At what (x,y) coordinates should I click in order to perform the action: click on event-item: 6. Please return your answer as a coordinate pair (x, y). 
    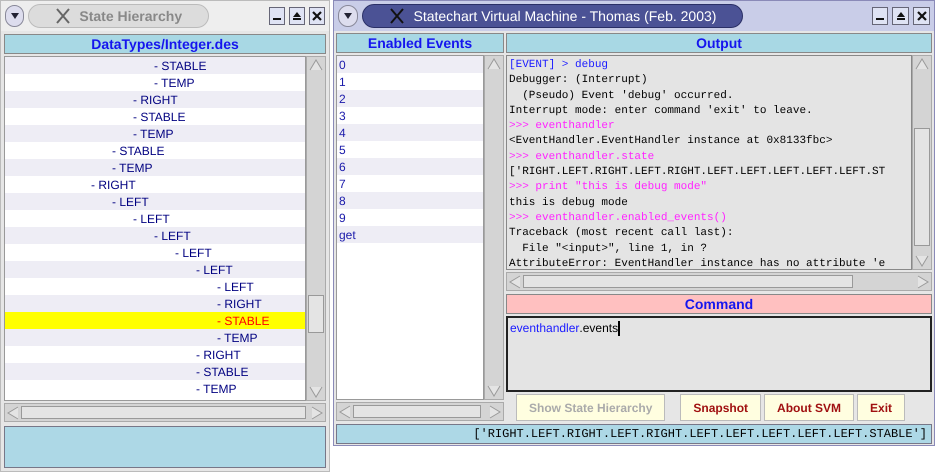
    Looking at the image, I should click on (410, 166).